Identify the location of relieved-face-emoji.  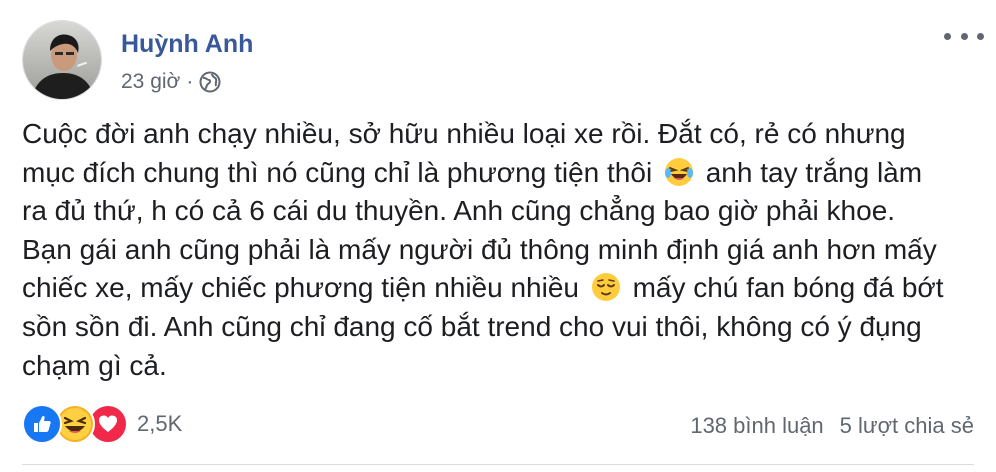
(606, 287).